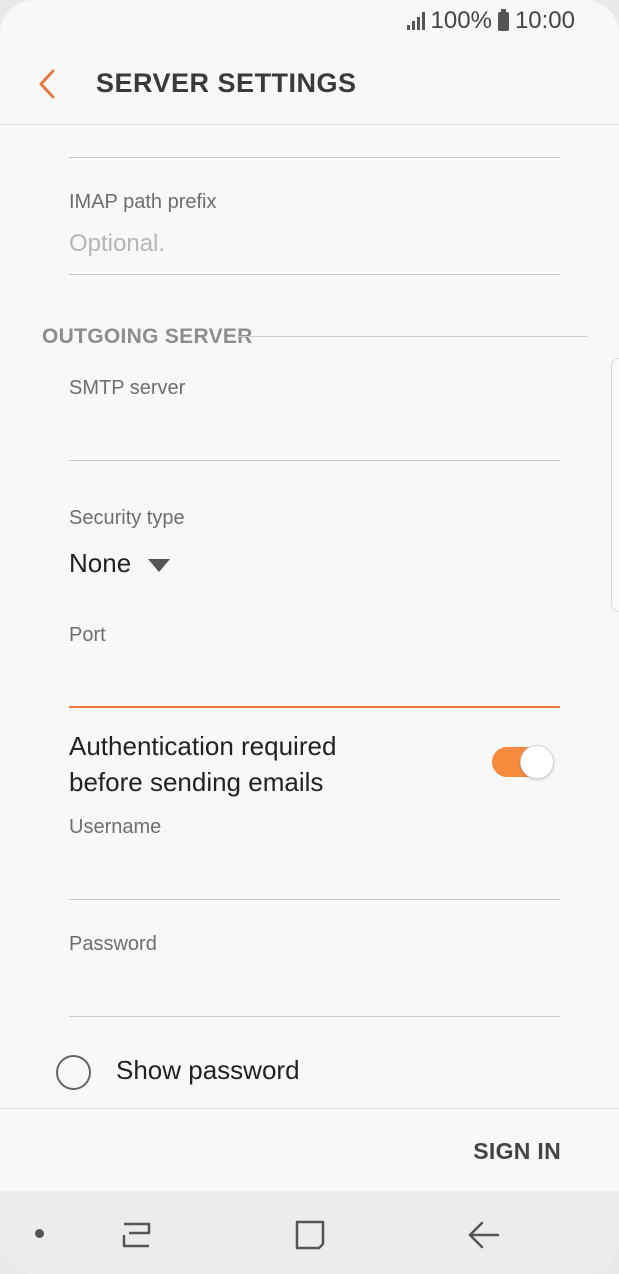  I want to click on scrollbar-handle, so click(615, 485).